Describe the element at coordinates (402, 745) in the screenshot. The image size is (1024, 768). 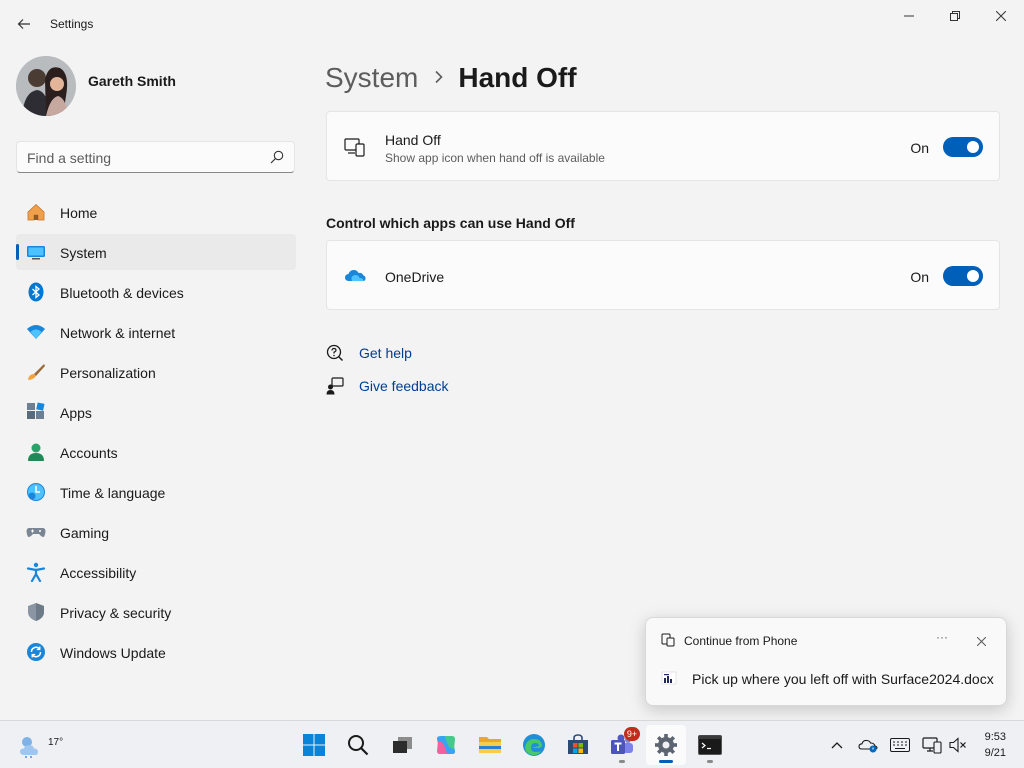
I see `task-view-button` at that location.